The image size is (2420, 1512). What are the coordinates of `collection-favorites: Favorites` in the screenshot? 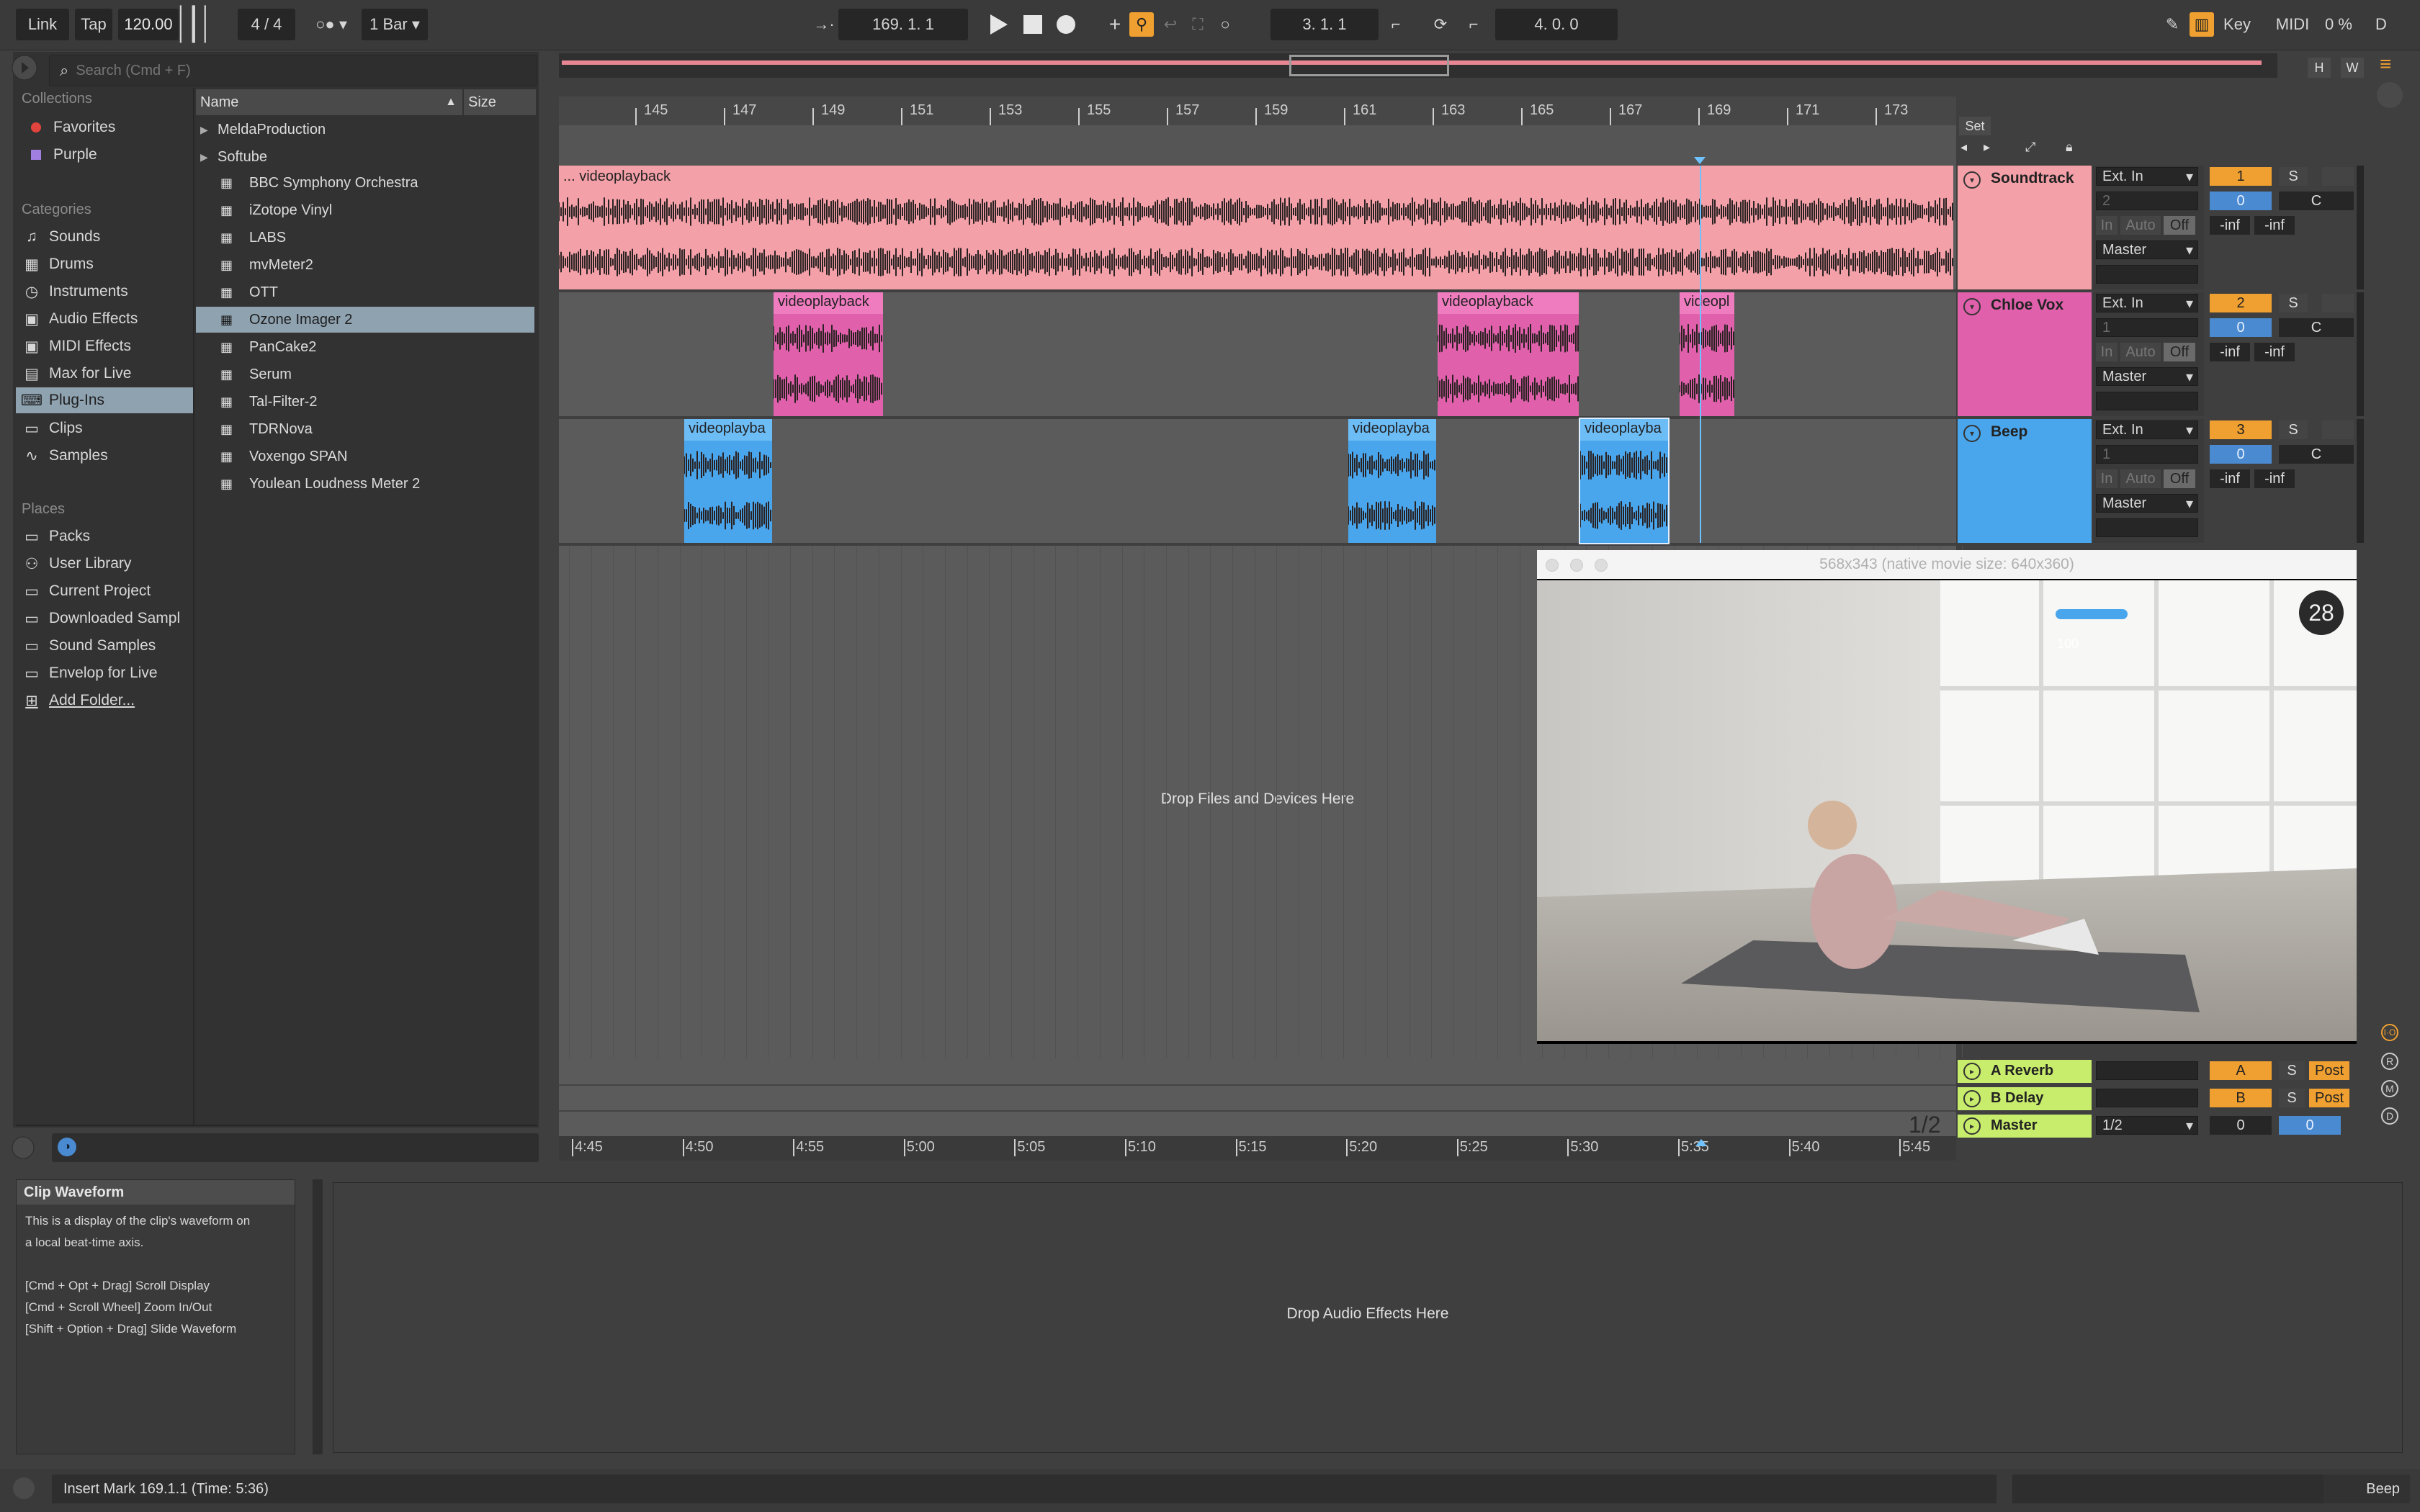 It's located at (70, 127).